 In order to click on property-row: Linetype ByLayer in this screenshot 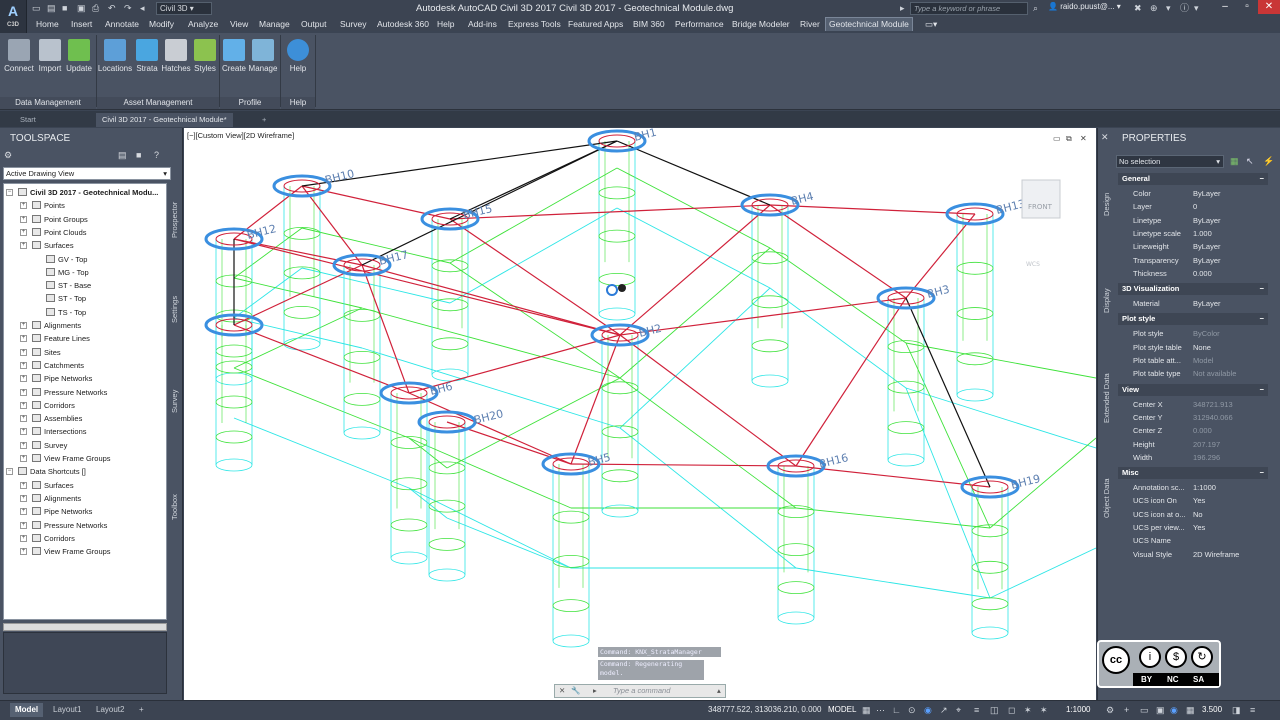, I will do `click(1193, 220)`.